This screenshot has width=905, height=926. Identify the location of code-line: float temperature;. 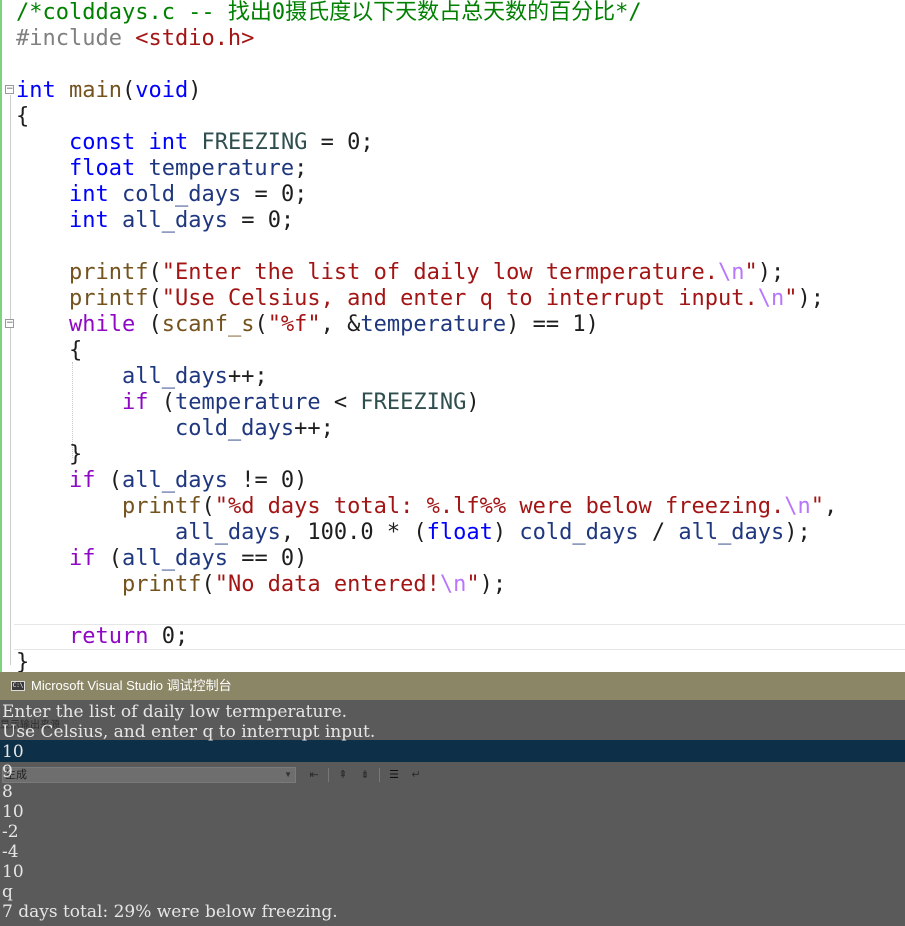
(426, 169).